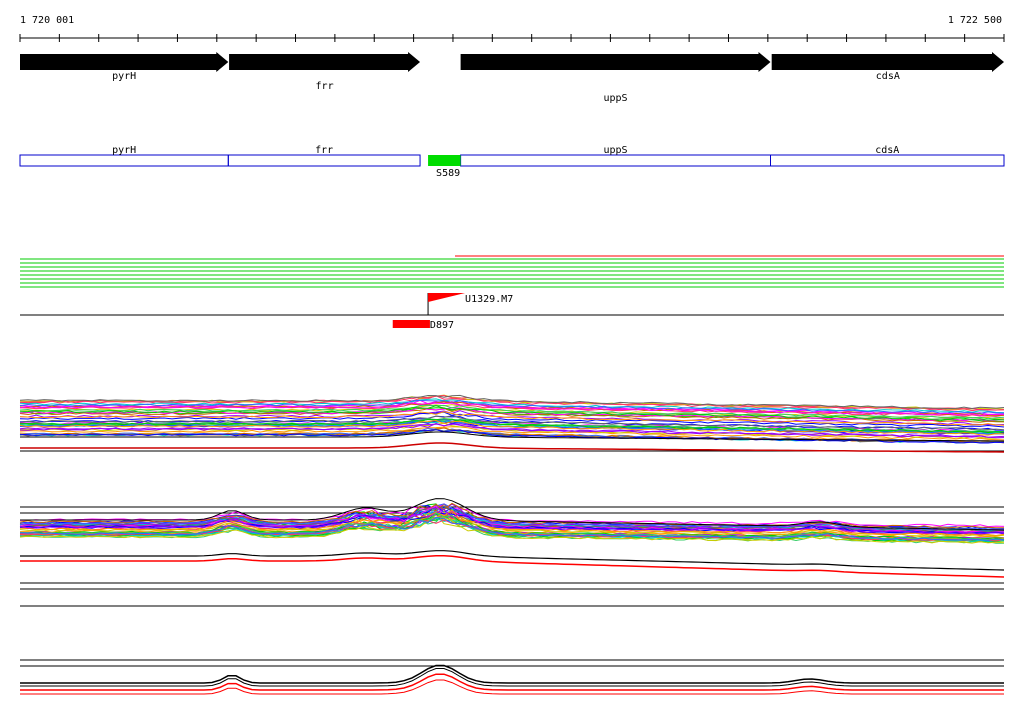 This screenshot has width=1024, height=714. I want to click on segment-label-uppS: uppS, so click(616, 150).